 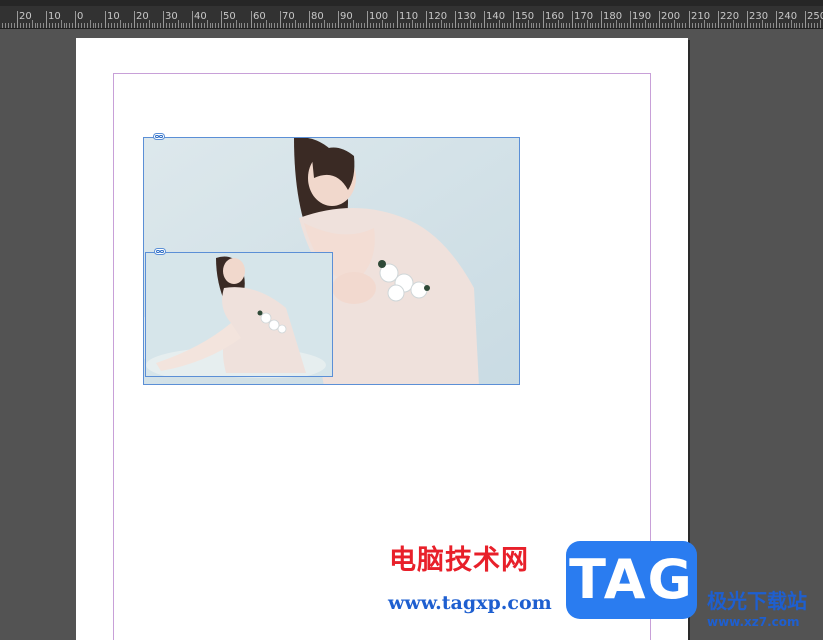 I want to click on ruler-tick-label: 120, so click(x=438, y=16).